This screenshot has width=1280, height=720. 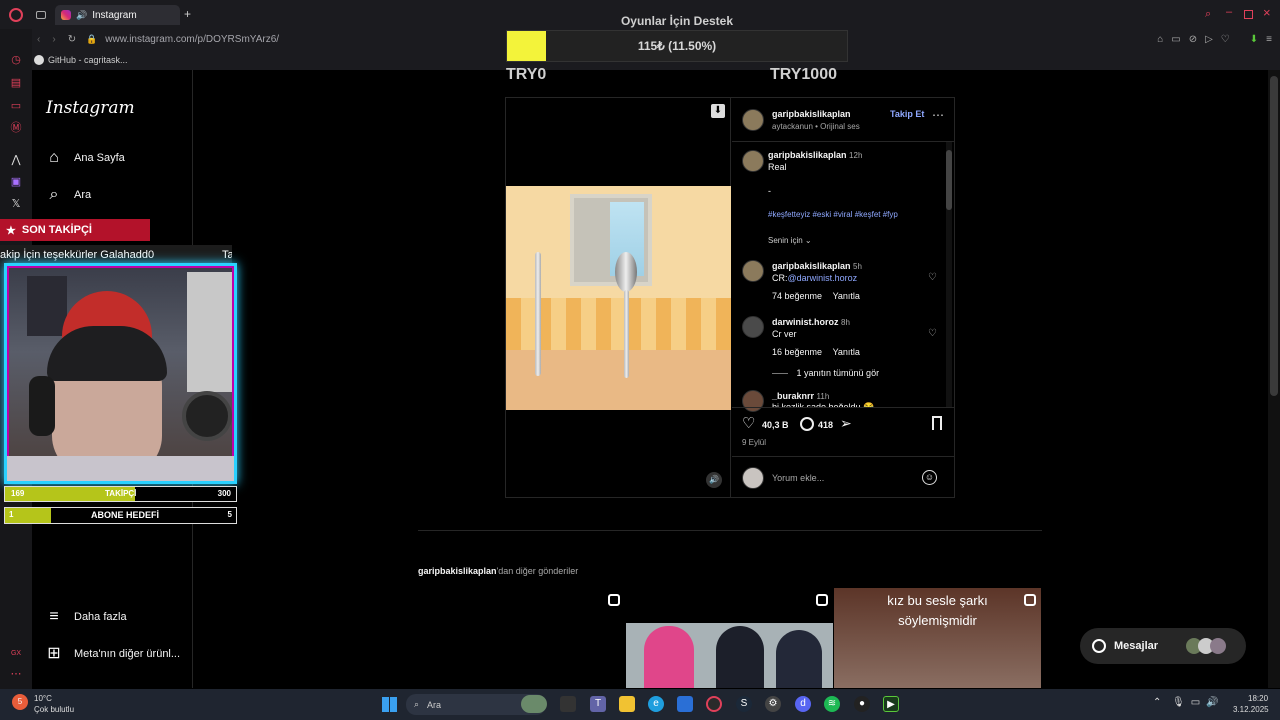 What do you see at coordinates (825, 425) in the screenshot?
I see `comment-count: 418` at bounding box center [825, 425].